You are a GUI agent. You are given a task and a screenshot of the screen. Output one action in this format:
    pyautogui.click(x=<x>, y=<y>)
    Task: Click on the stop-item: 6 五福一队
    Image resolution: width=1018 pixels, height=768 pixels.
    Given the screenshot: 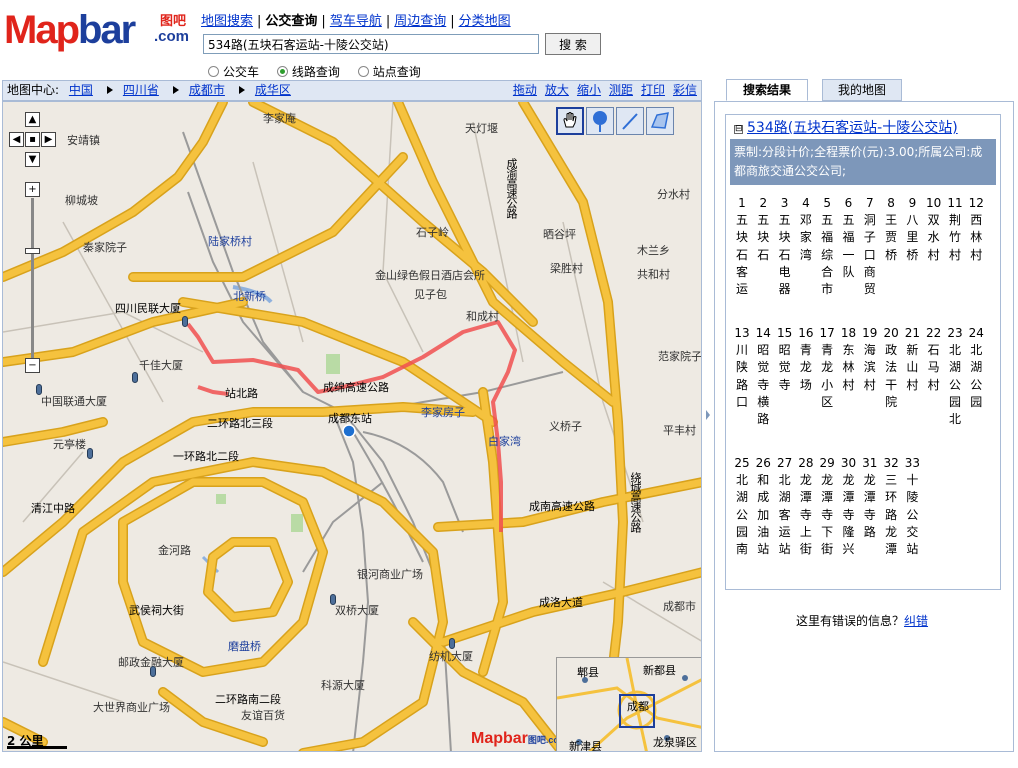 What is the action you would take?
    pyautogui.click(x=849, y=238)
    